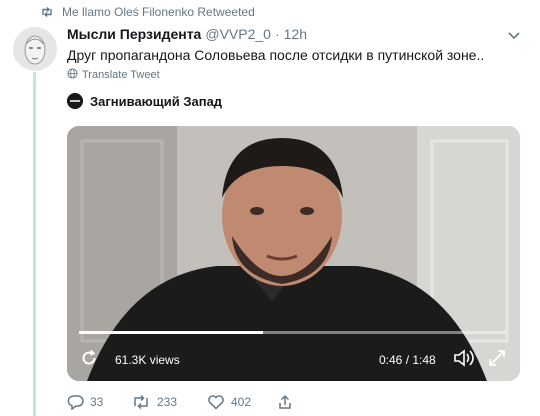 This screenshot has width=540, height=416. Describe the element at coordinates (75, 101) in the screenshot. I see `source-logo` at that location.